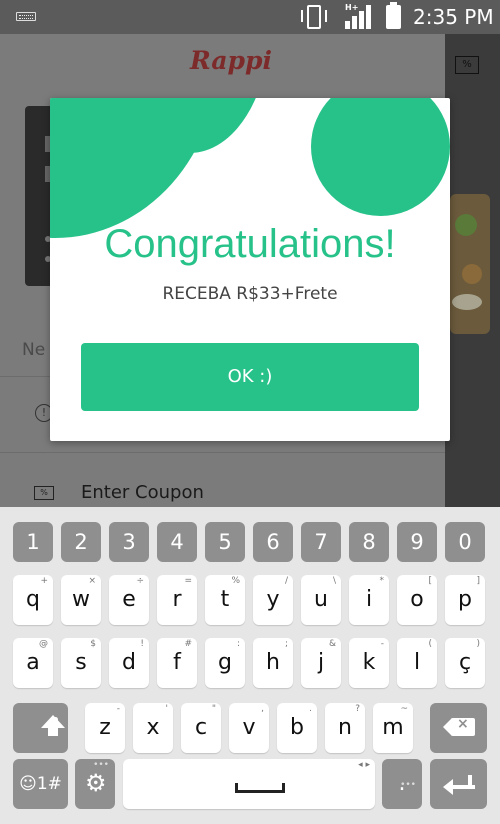  I want to click on keyboard-indicator-icon, so click(26, 16).